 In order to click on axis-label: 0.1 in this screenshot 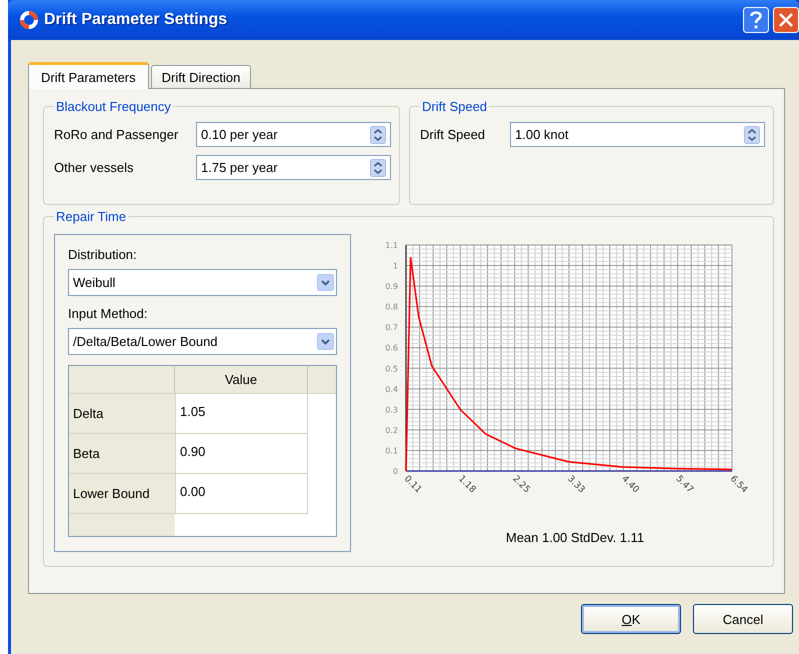, I will do `click(391, 451)`.